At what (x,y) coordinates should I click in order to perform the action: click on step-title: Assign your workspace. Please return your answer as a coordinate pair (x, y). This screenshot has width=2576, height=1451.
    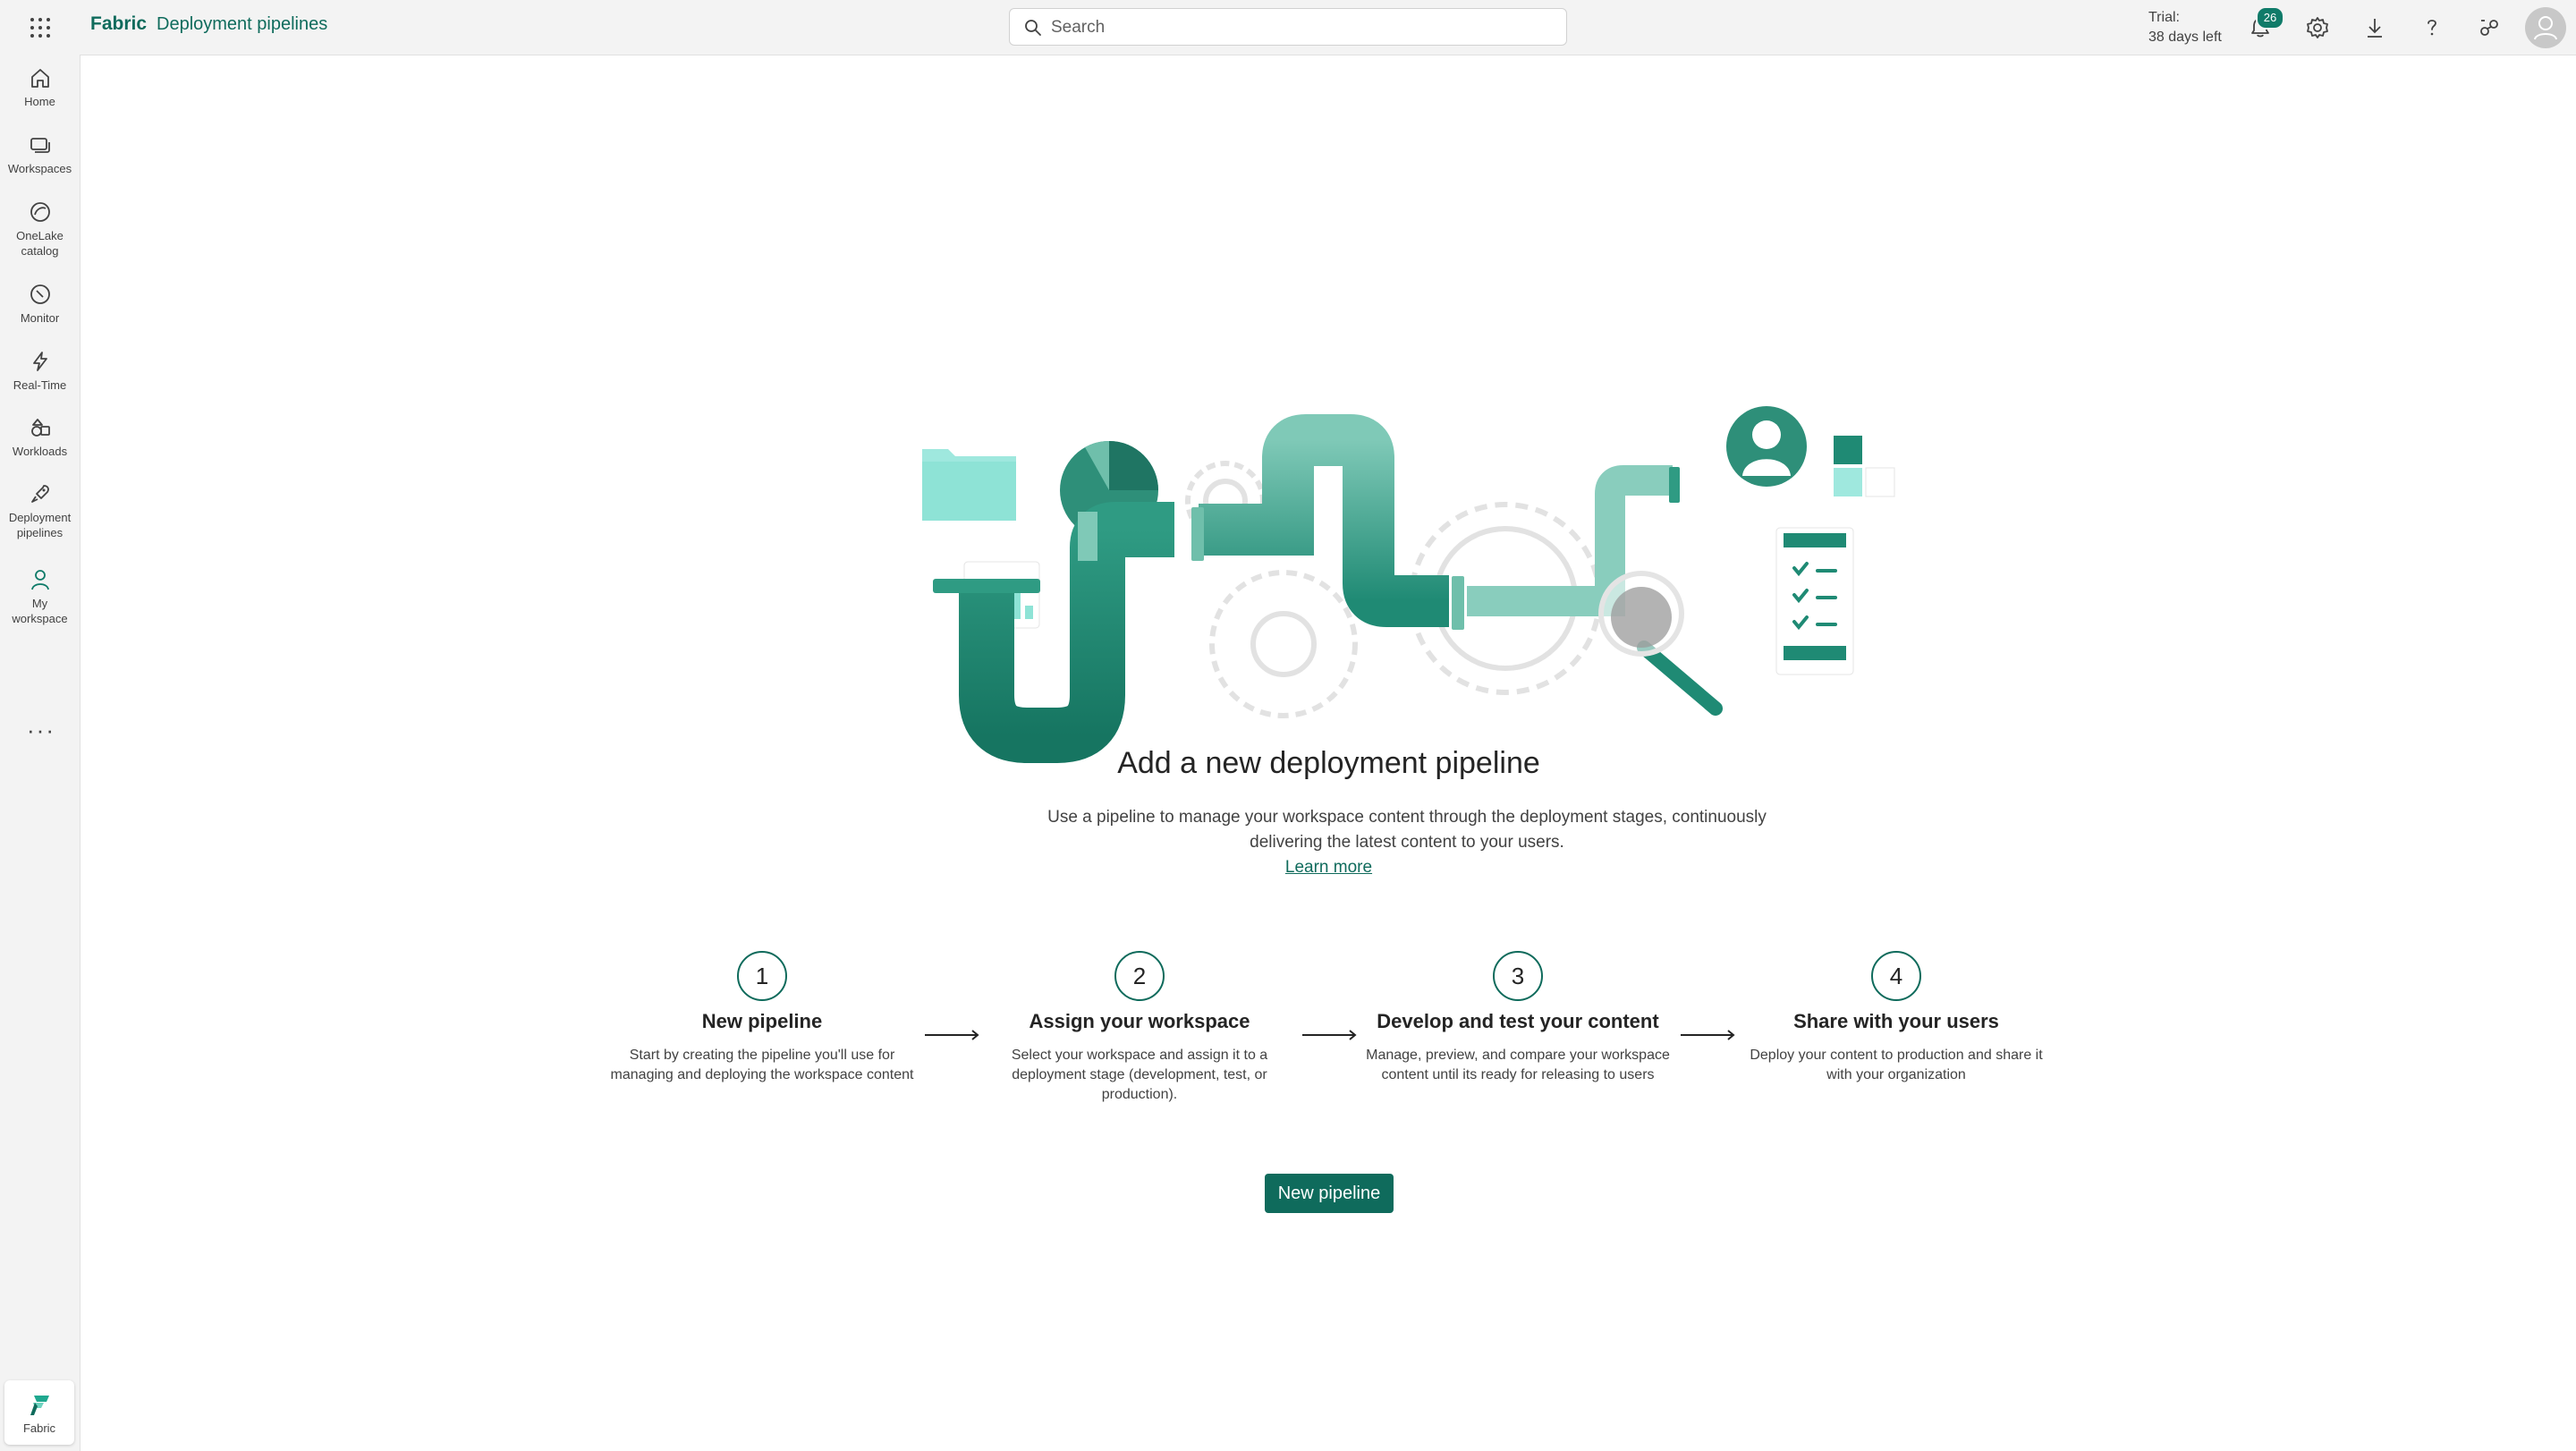
    Looking at the image, I should click on (1139, 1021).